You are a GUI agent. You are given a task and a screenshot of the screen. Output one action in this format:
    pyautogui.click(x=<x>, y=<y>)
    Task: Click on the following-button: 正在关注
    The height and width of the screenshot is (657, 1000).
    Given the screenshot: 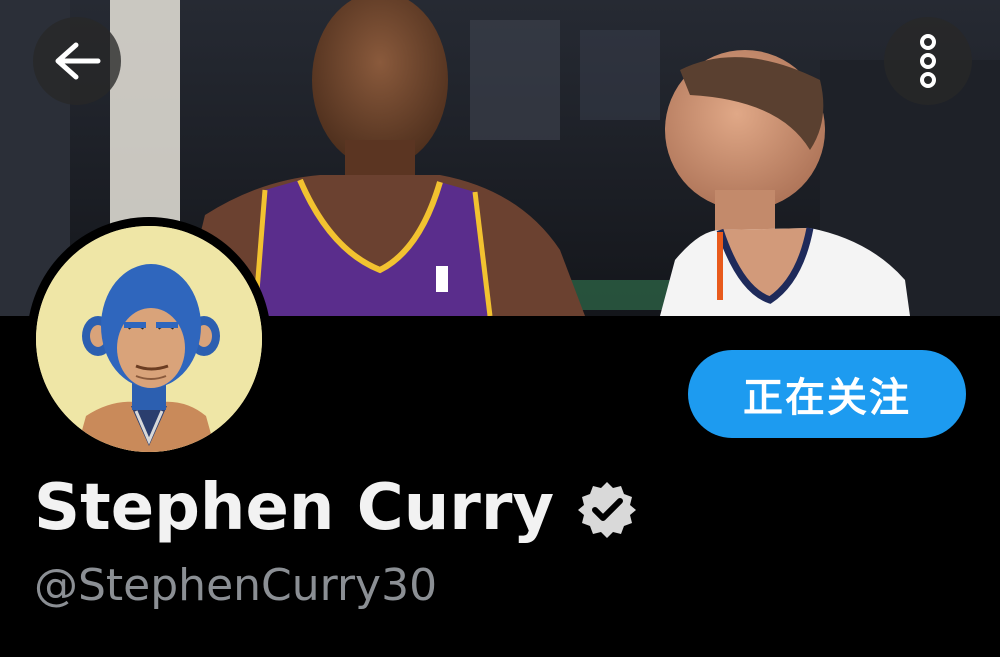 What is the action you would take?
    pyautogui.click(x=827, y=394)
    